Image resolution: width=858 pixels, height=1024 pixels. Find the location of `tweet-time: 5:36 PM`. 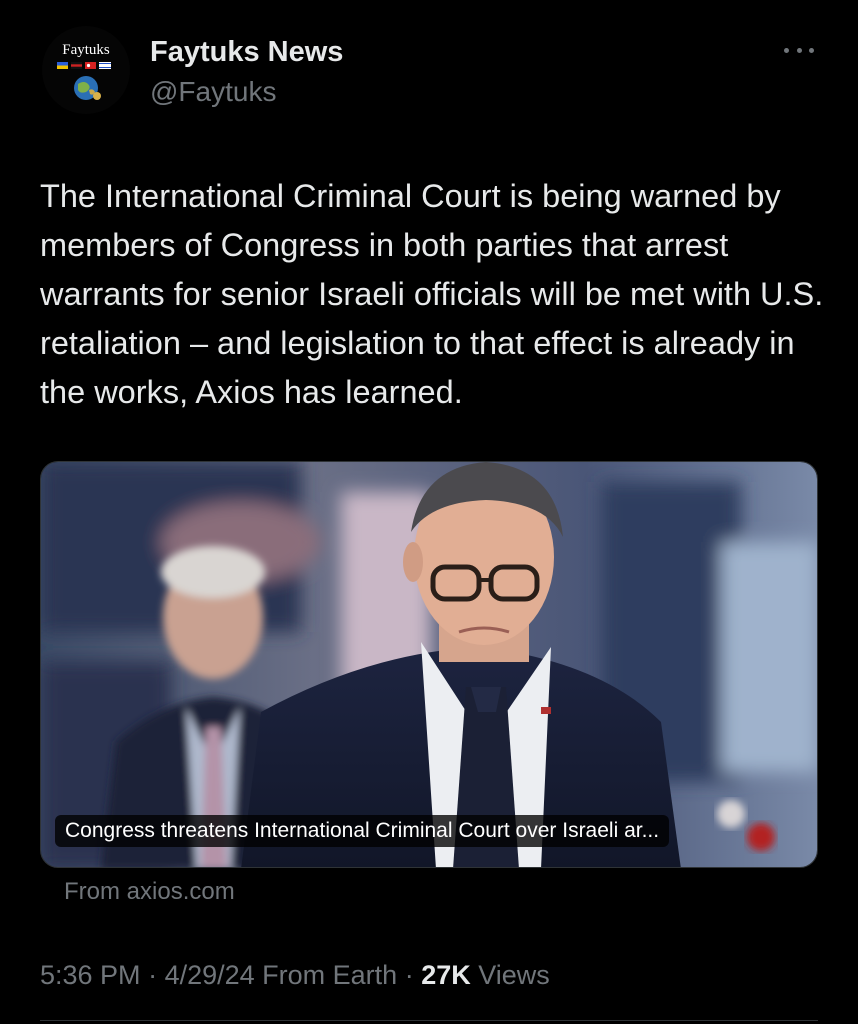

tweet-time: 5:36 PM is located at coordinates (90, 975).